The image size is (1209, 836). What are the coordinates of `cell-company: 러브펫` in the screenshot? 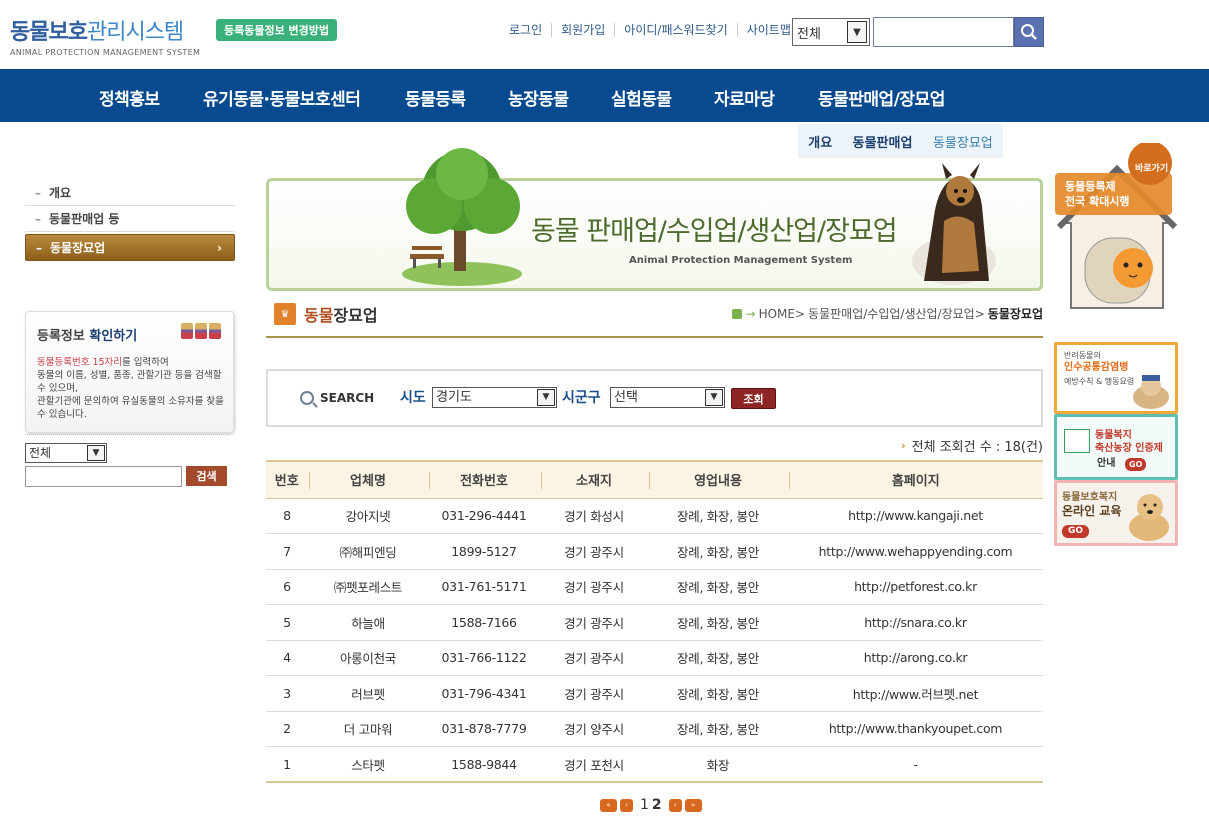 It's located at (368, 693).